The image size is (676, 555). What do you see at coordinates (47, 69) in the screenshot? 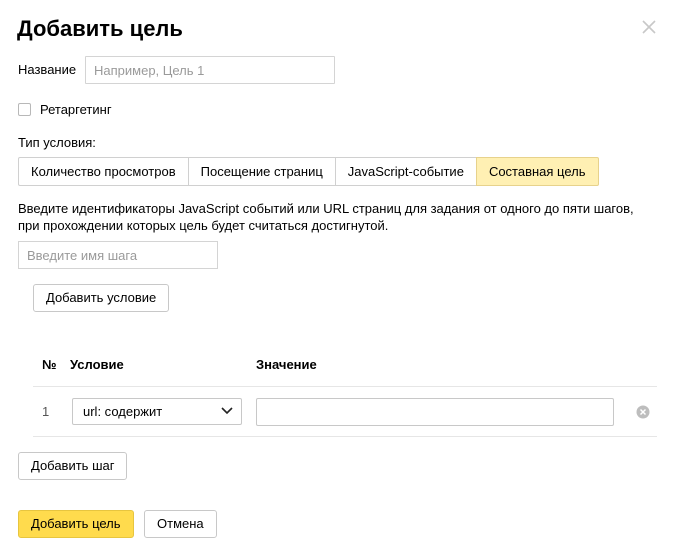
I see `name-label: Название` at bounding box center [47, 69].